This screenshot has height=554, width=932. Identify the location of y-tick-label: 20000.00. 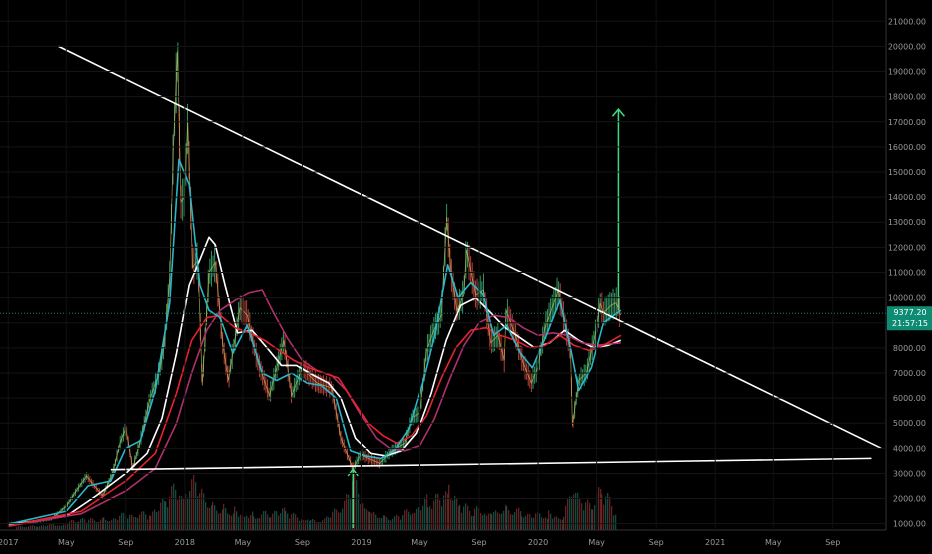
(907, 46).